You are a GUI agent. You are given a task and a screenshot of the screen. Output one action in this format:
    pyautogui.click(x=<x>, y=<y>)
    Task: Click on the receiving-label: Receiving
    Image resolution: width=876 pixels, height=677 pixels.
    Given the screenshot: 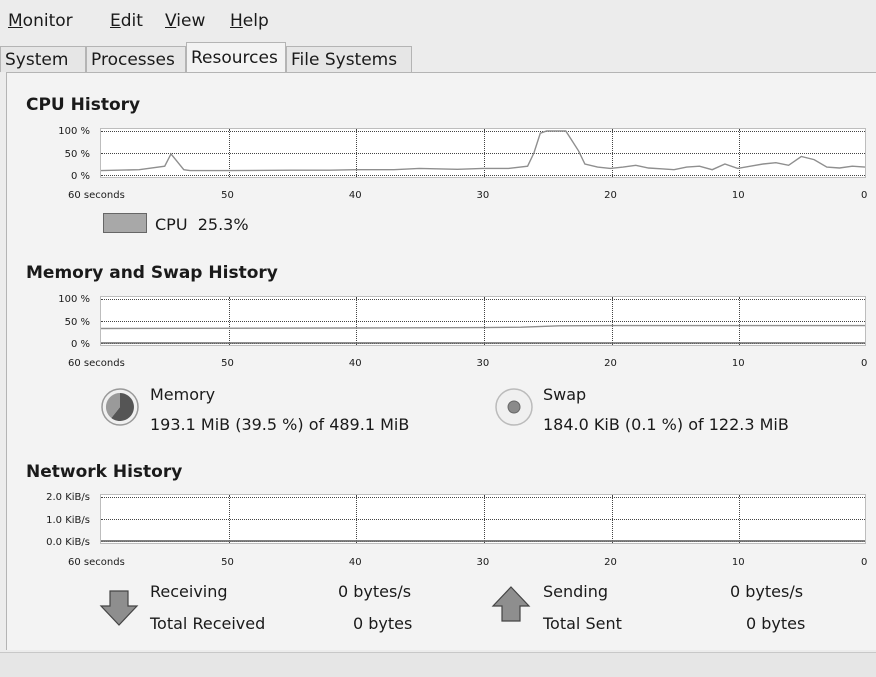 What is the action you would take?
    pyautogui.click(x=189, y=591)
    